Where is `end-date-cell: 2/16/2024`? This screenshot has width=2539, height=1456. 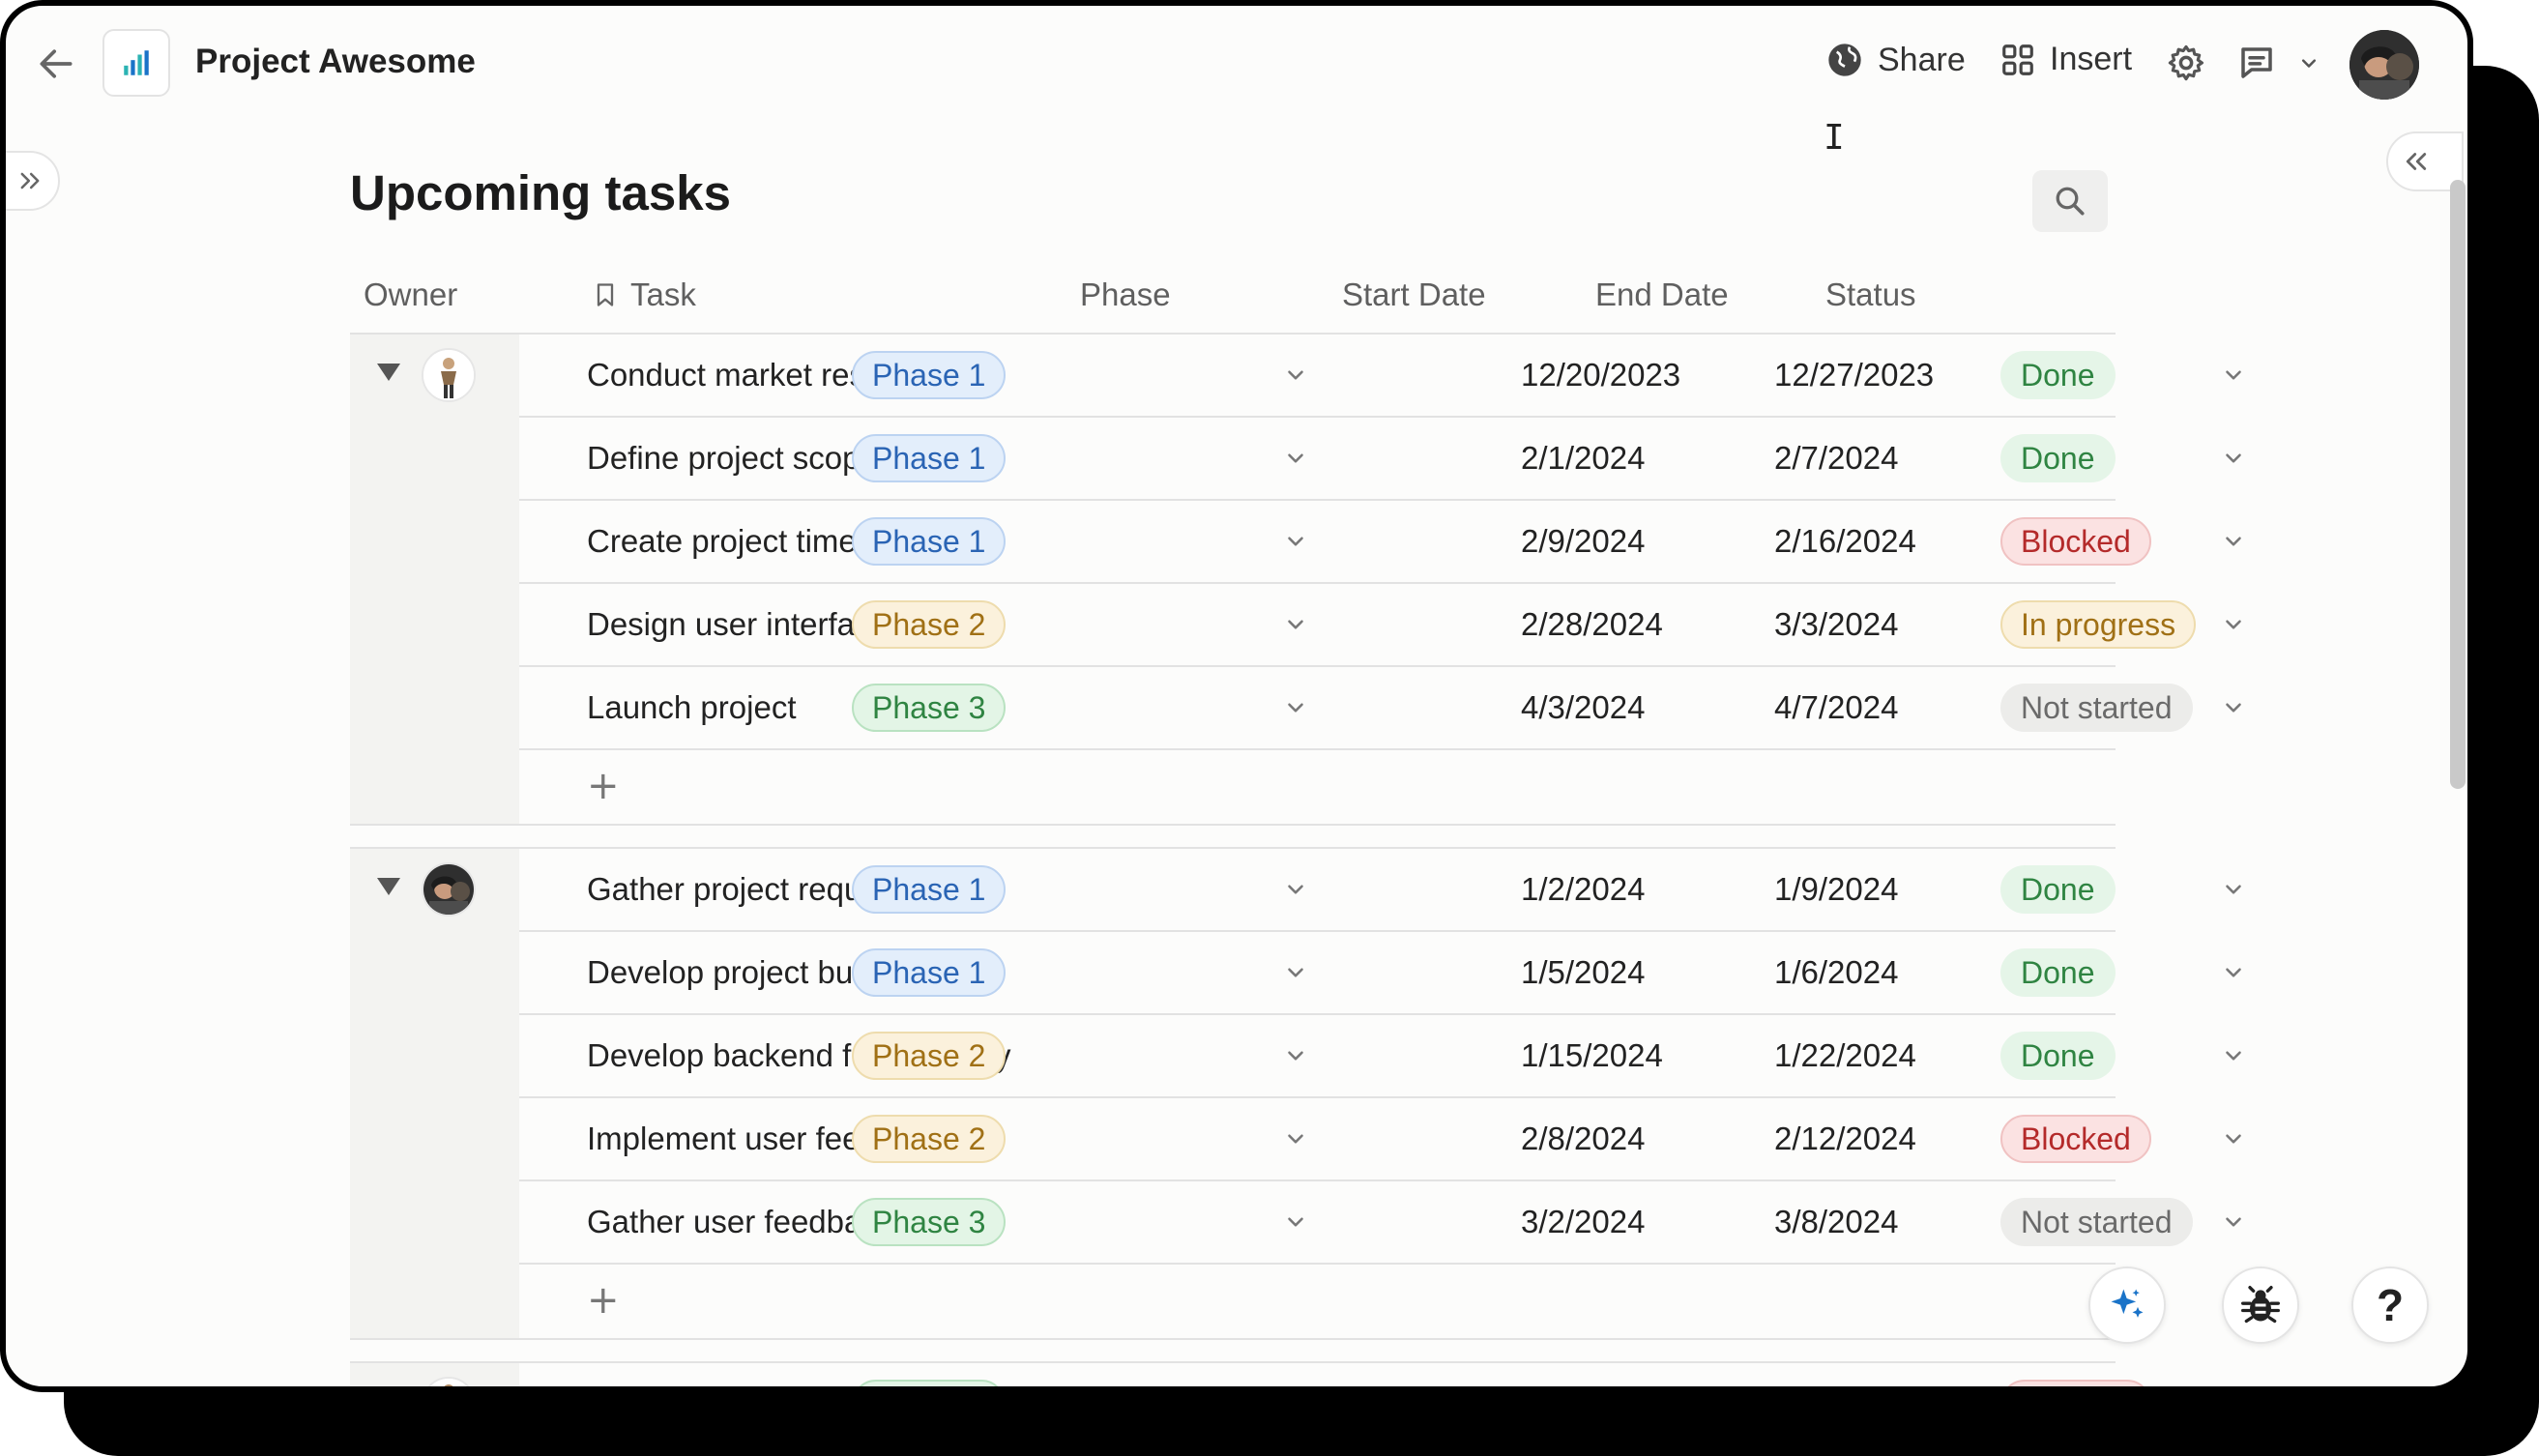 end-date-cell: 2/16/2024 is located at coordinates (1845, 1374).